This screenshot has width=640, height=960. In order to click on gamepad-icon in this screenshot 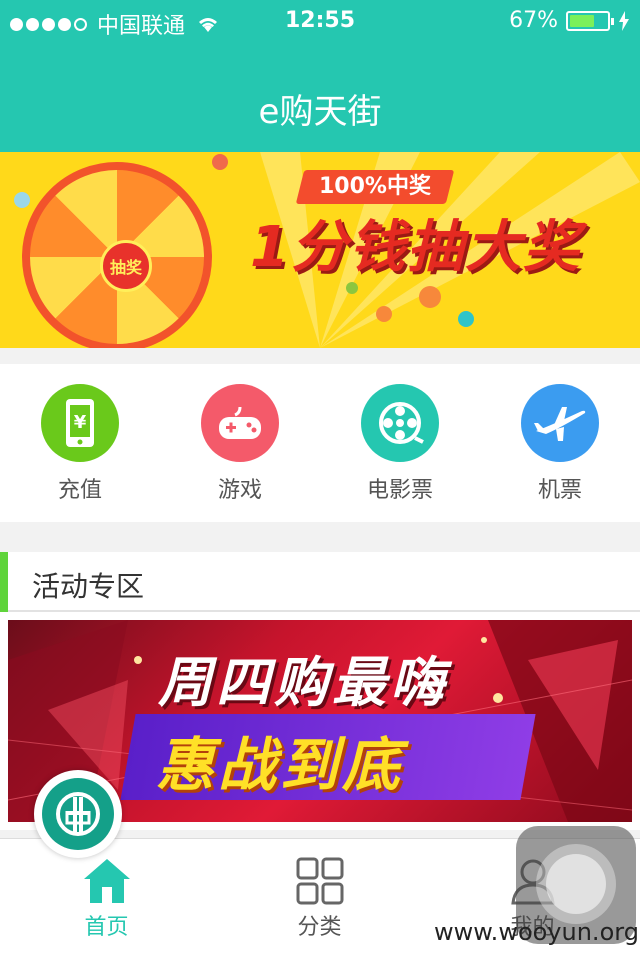, I will do `click(240, 423)`.